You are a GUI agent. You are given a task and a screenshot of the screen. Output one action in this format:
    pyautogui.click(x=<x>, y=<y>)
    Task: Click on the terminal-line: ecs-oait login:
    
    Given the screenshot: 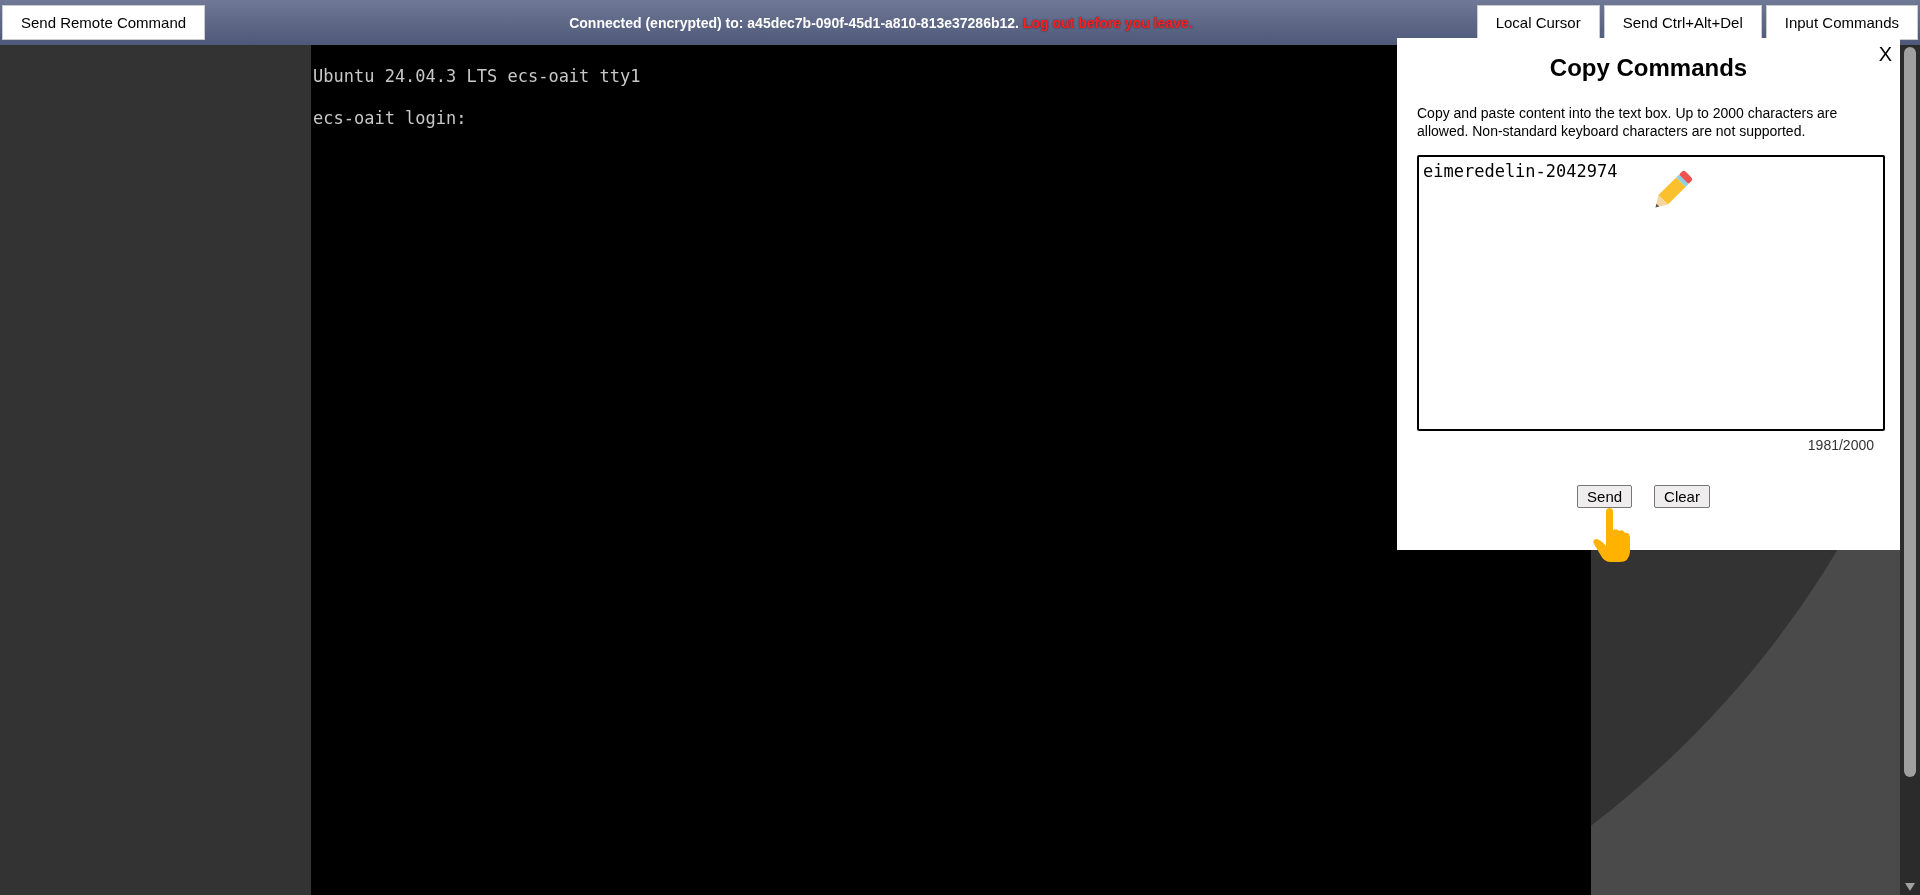 What is the action you would take?
    pyautogui.click(x=390, y=118)
    